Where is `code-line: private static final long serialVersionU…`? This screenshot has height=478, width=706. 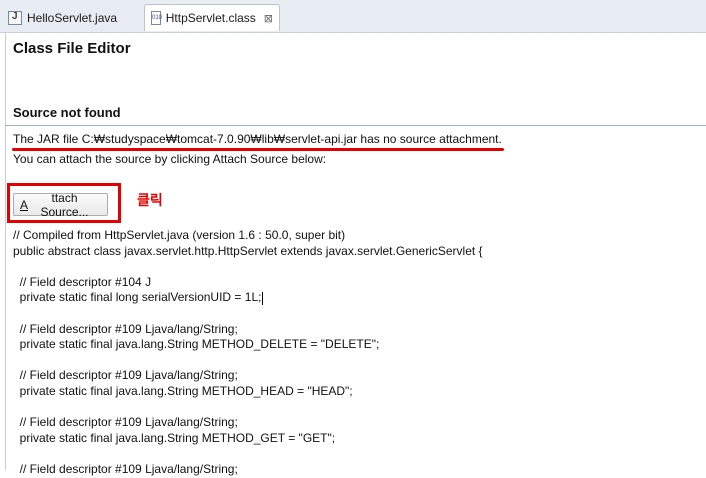
code-line: private static final long serialVersionU… is located at coordinates (138, 297).